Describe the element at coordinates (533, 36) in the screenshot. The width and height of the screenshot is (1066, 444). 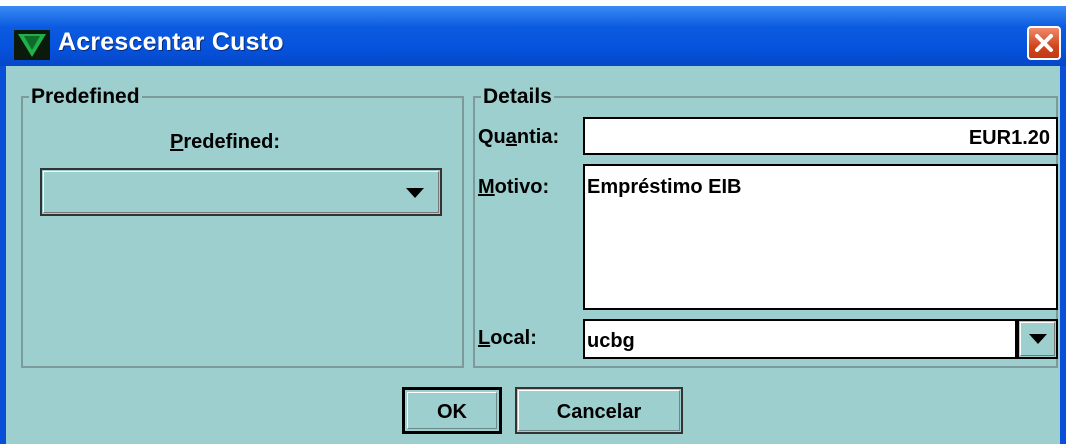
I see `title-bar: Acrescentar Custo` at that location.